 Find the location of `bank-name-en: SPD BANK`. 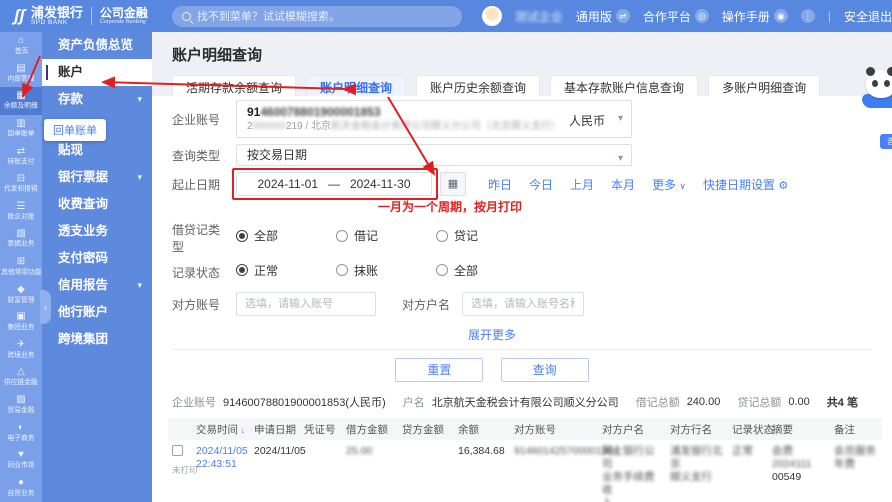

bank-name-en: SPD BANK is located at coordinates (49, 22).